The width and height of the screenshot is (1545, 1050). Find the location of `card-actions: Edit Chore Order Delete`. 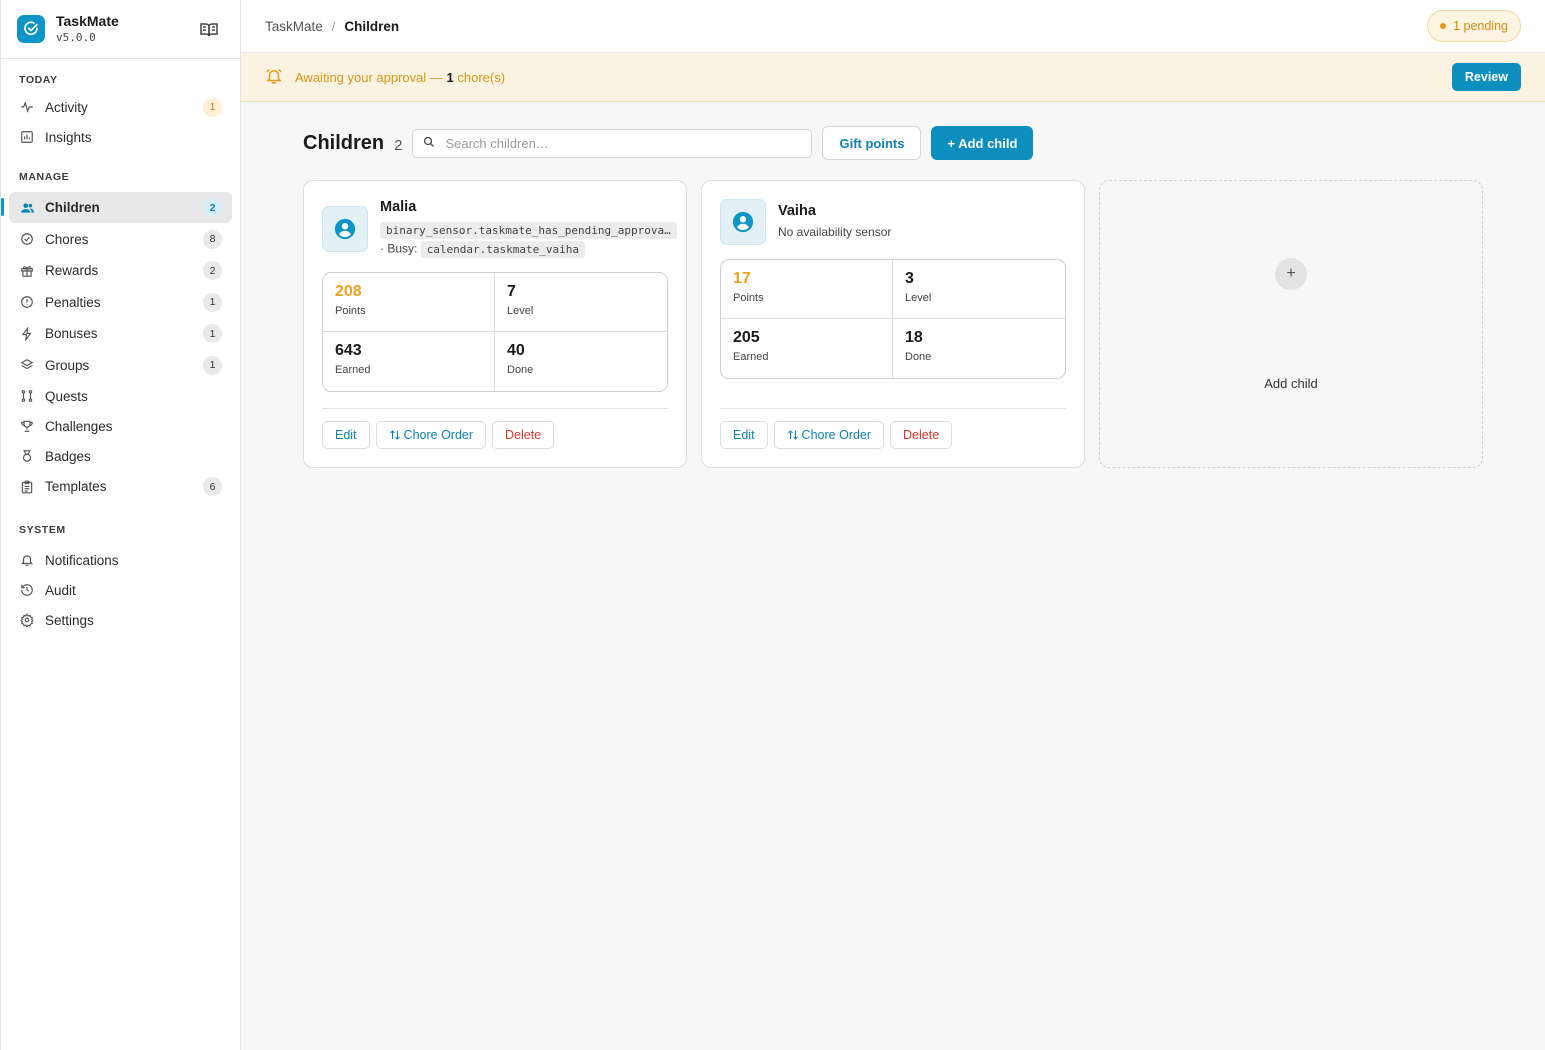

card-actions: Edit Chore Order Delete is located at coordinates (495, 428).